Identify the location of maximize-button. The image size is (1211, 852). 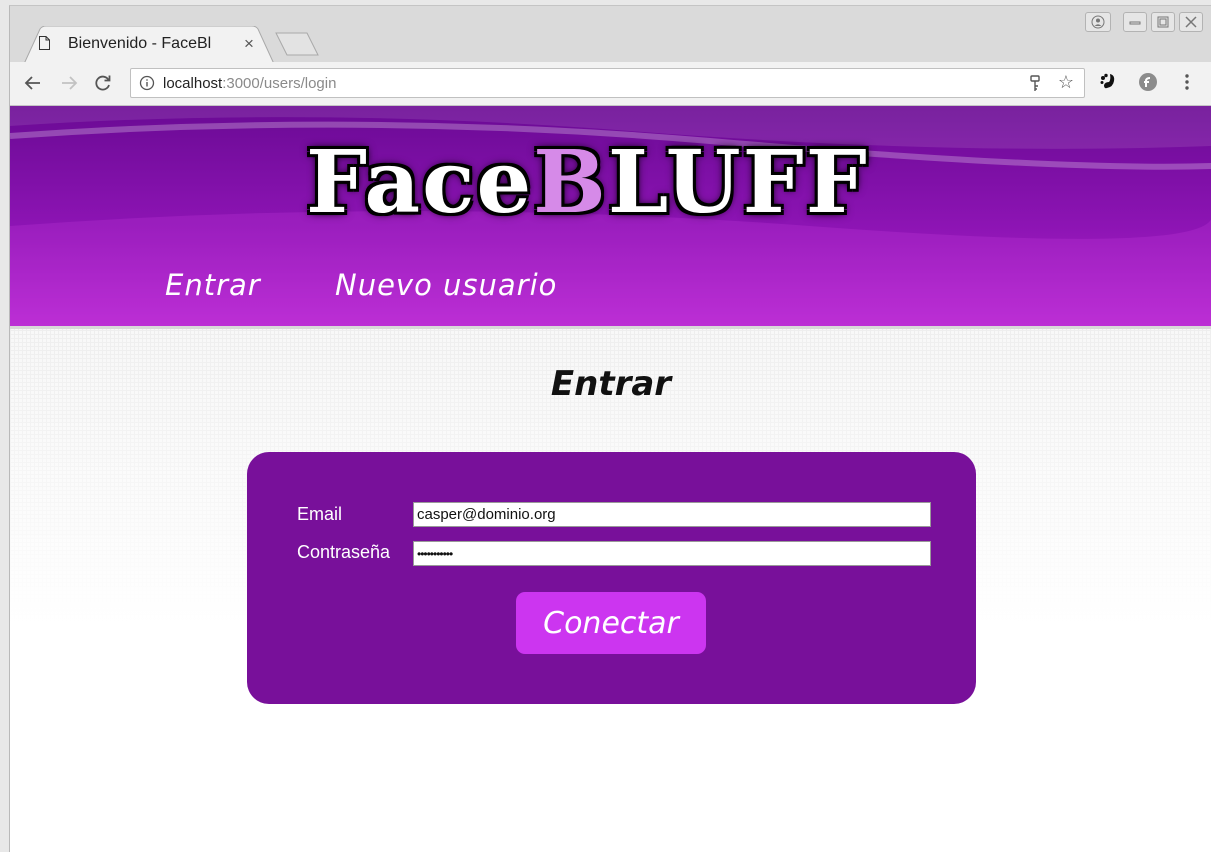
(1163, 22).